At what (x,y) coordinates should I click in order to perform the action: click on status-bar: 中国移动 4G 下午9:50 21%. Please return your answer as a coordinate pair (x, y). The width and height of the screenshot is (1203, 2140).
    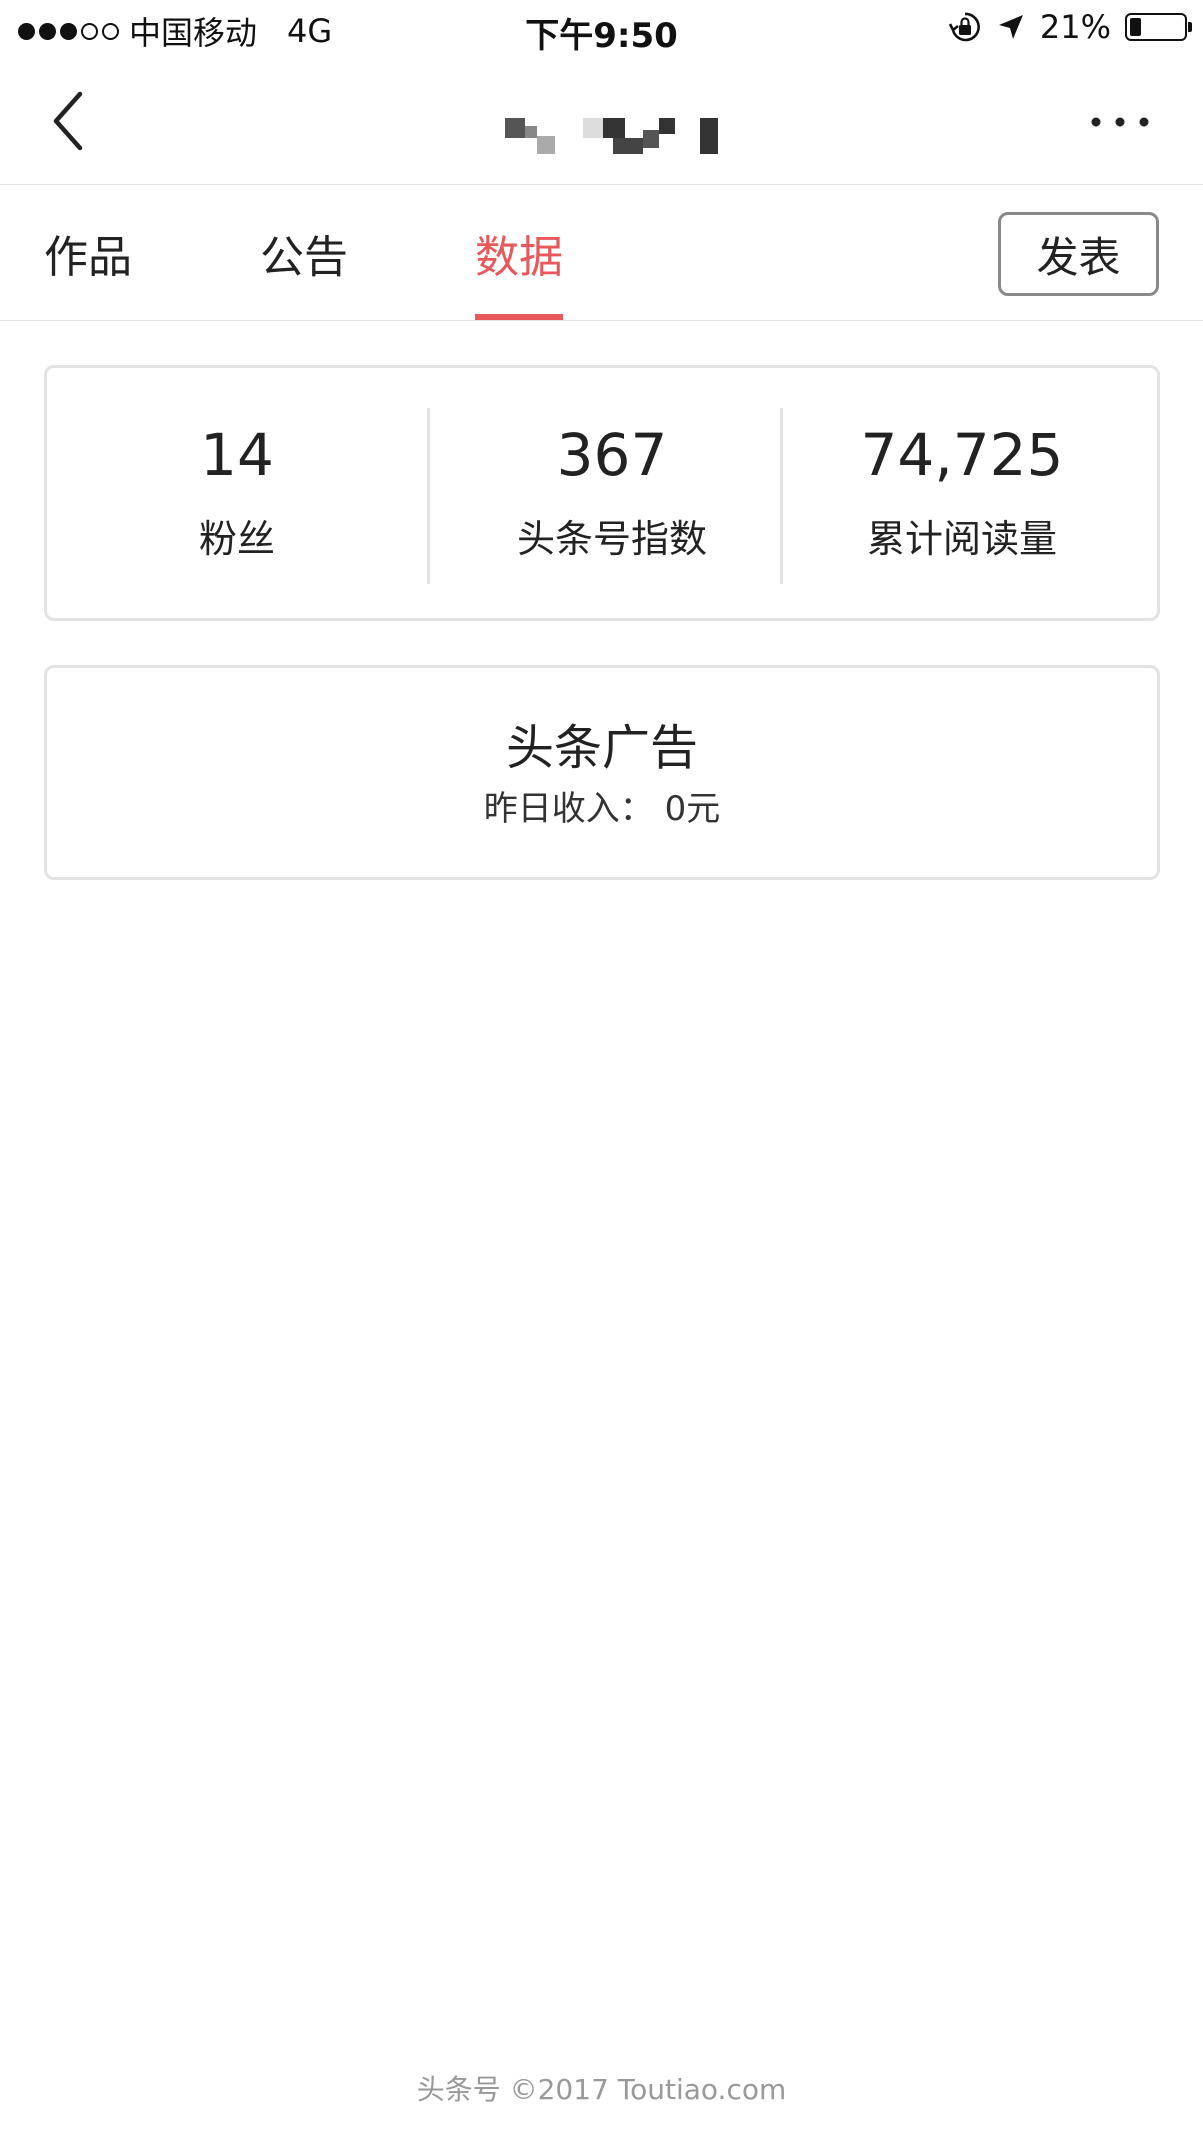
    Looking at the image, I should click on (601, 30).